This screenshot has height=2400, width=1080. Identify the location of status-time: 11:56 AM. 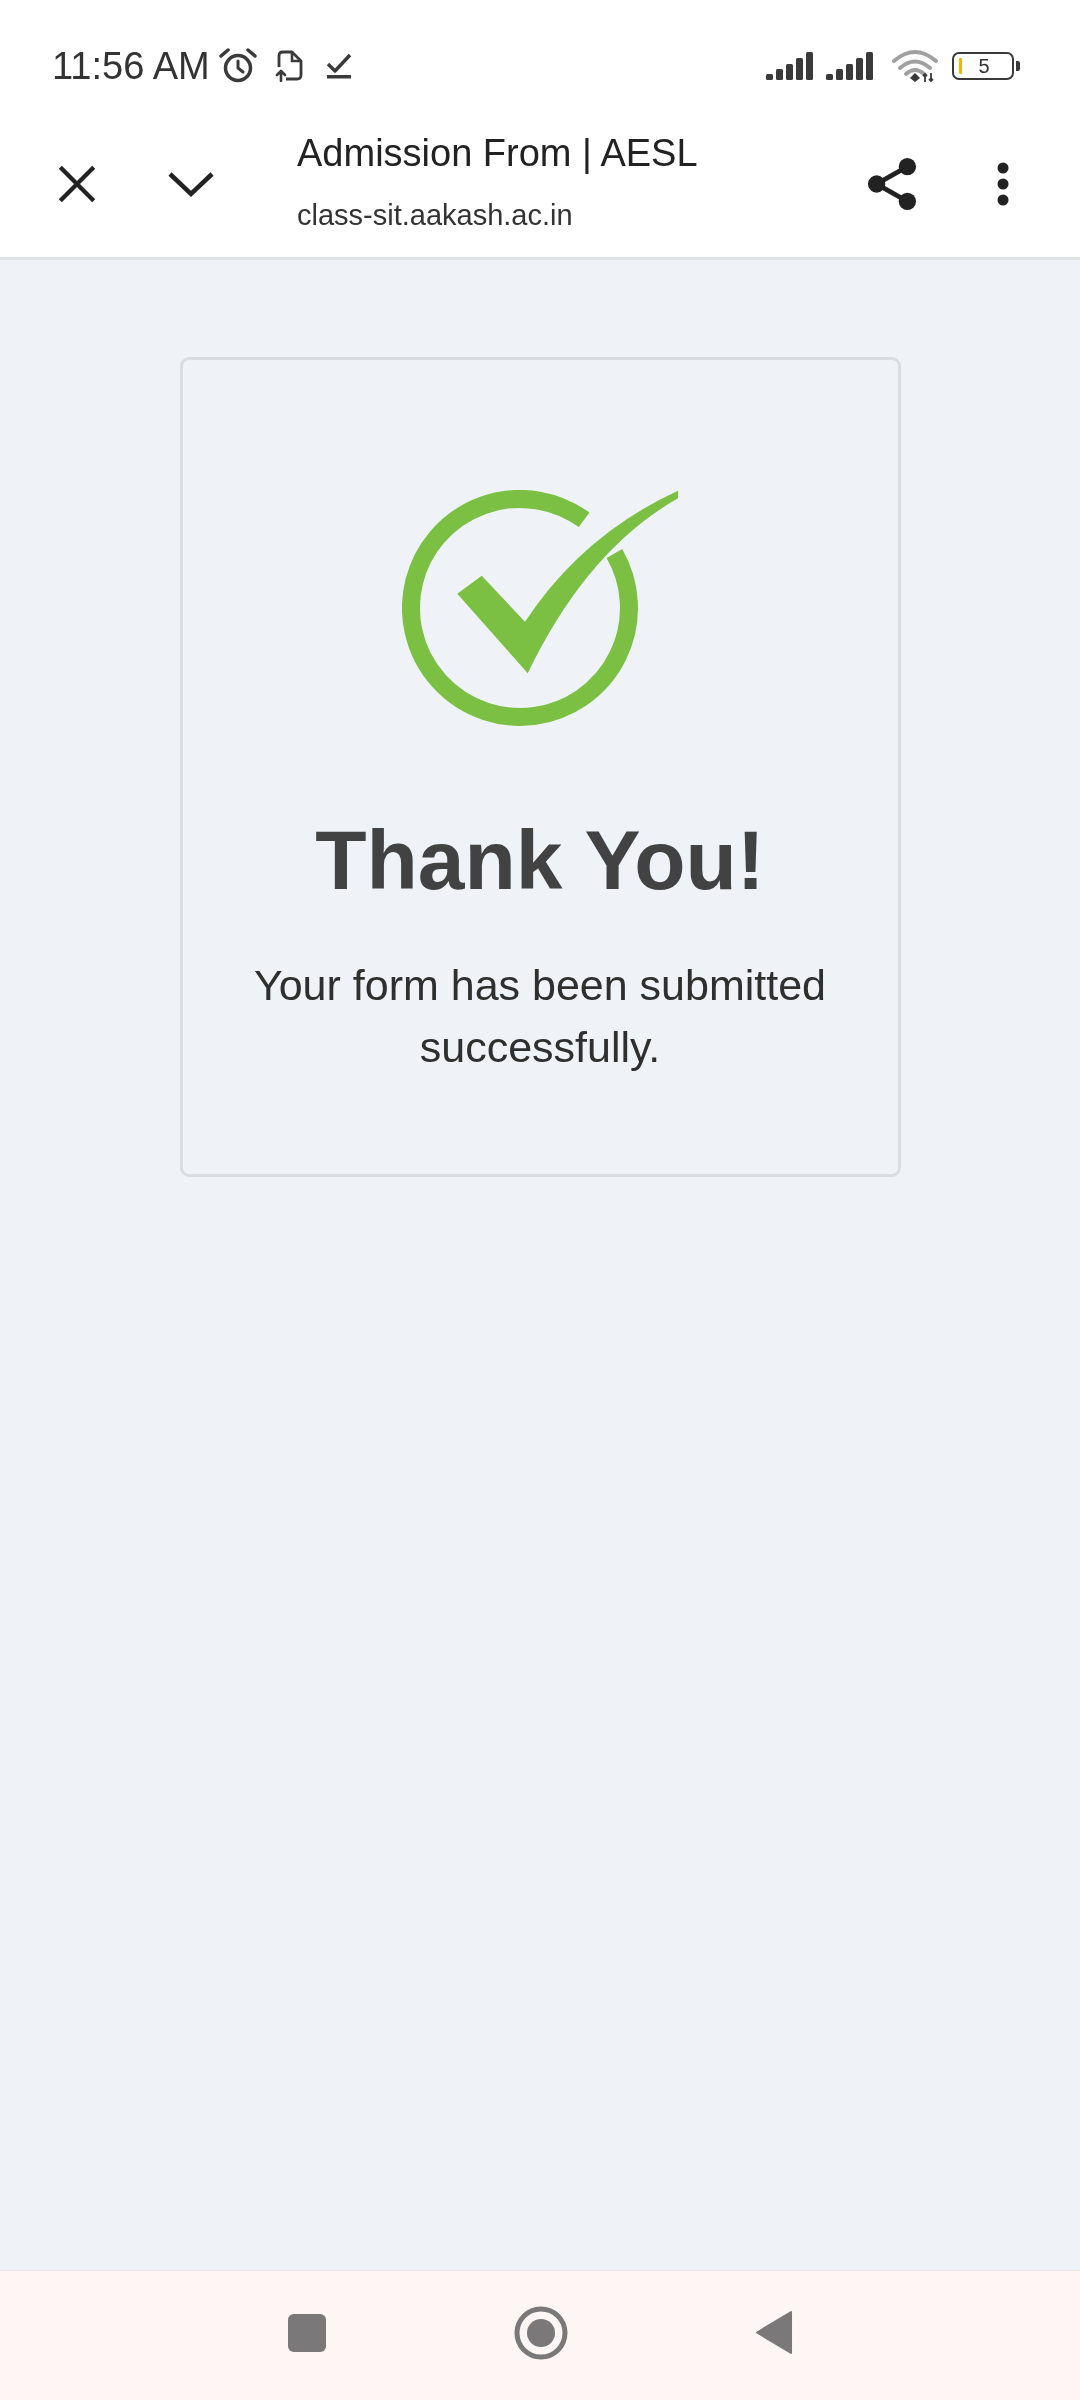
(131, 66).